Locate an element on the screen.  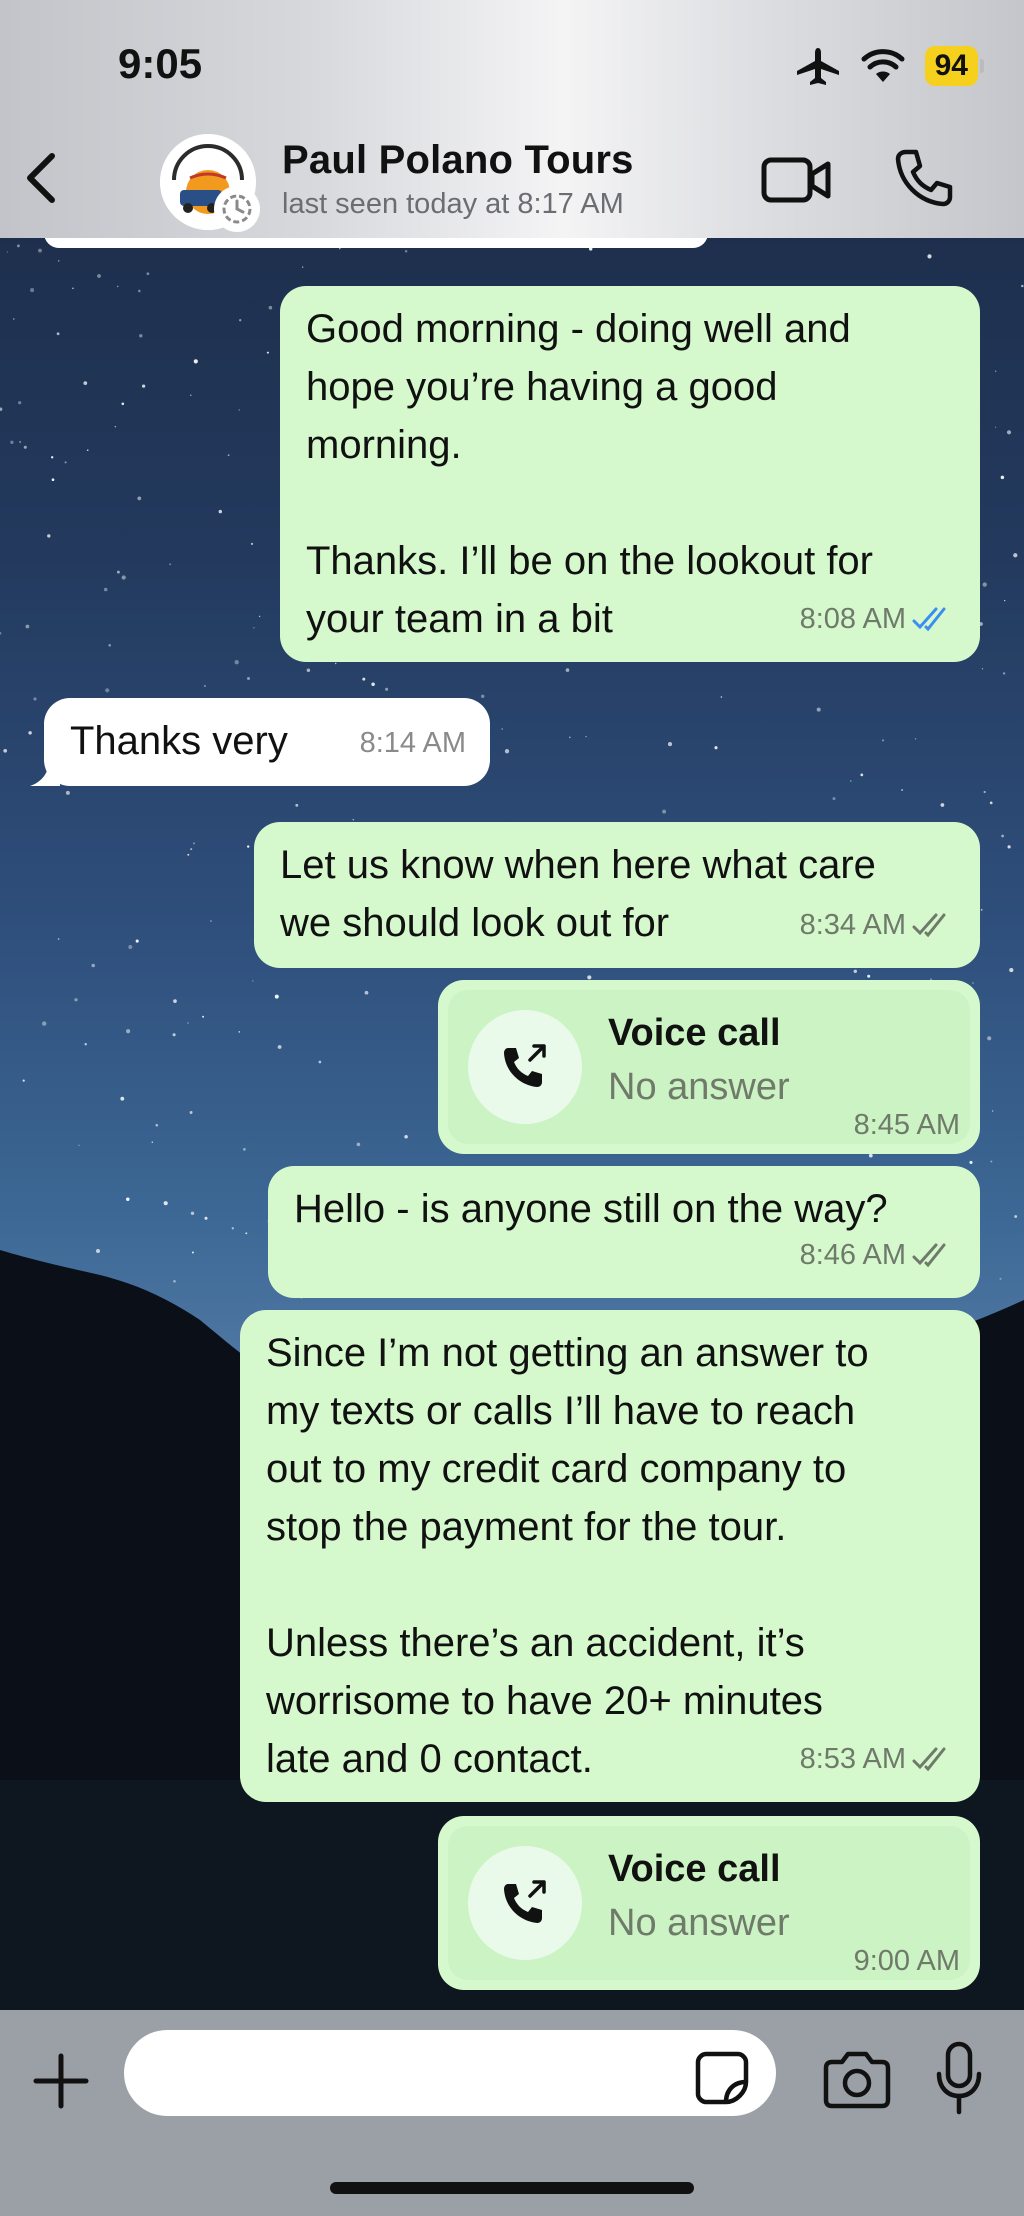
contact-name: Paul Polano Tours is located at coordinates (458, 160).